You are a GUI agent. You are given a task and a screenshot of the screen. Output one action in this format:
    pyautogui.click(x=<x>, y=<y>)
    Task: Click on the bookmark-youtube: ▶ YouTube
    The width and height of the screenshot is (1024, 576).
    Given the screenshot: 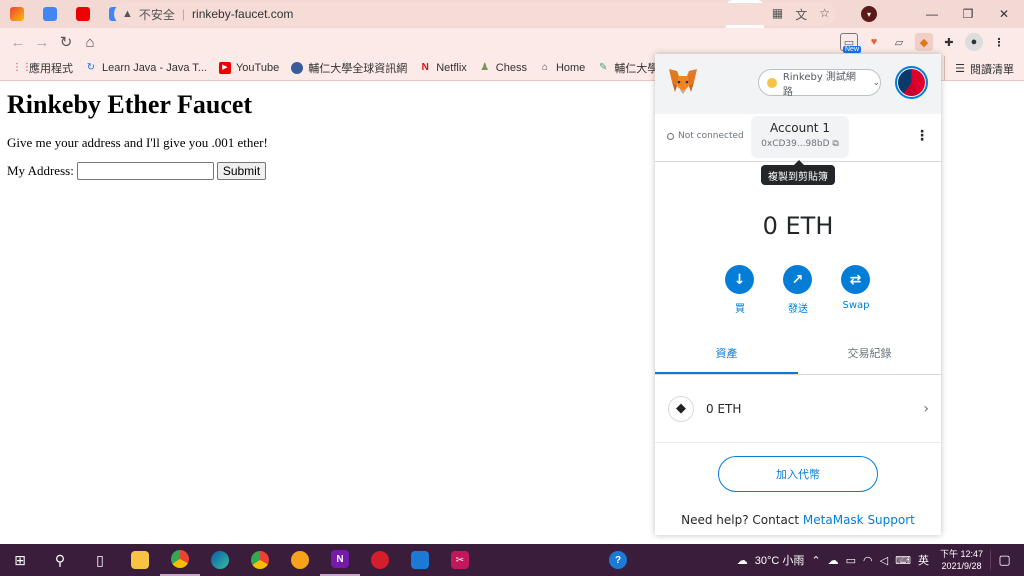 What is the action you would take?
    pyautogui.click(x=248, y=68)
    